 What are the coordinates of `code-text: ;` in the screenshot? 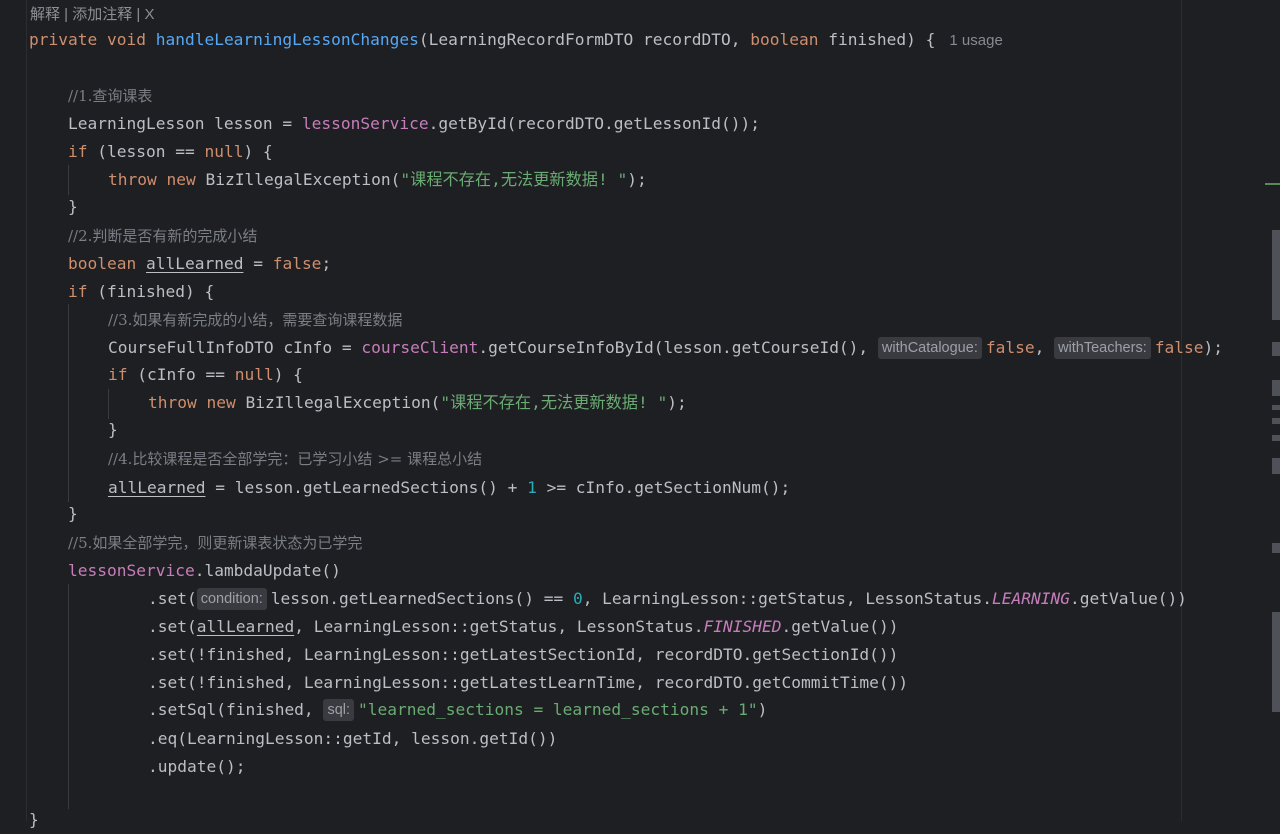 It's located at (326, 263).